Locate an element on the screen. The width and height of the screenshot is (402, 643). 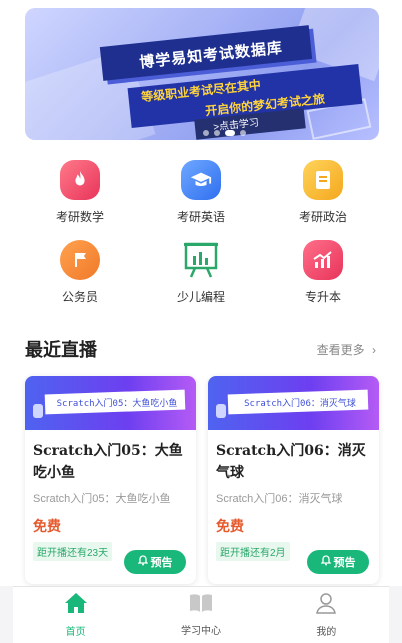
tab-profile: 我的 is located at coordinates (326, 615).